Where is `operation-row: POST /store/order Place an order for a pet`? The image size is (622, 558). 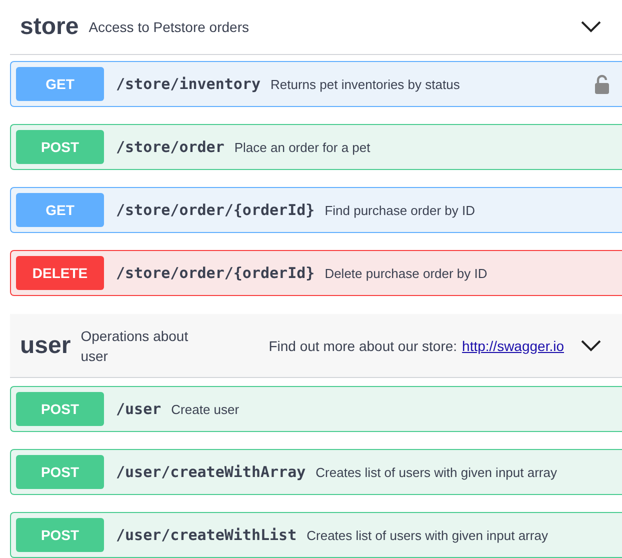 operation-row: POST /store/order Place an order for a pet is located at coordinates (316, 147).